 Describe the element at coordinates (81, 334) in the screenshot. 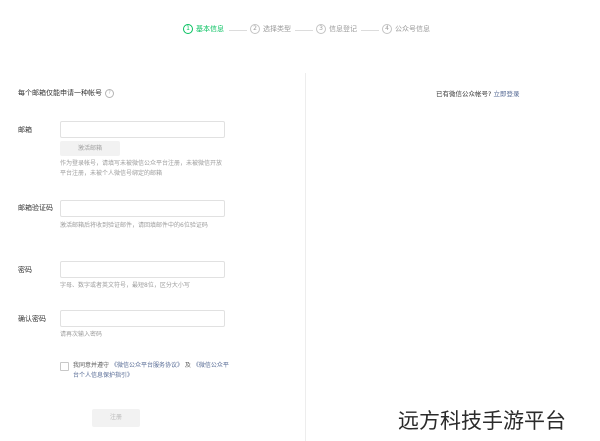

I see `confirm-password-hint: 请再次输入密码` at that location.